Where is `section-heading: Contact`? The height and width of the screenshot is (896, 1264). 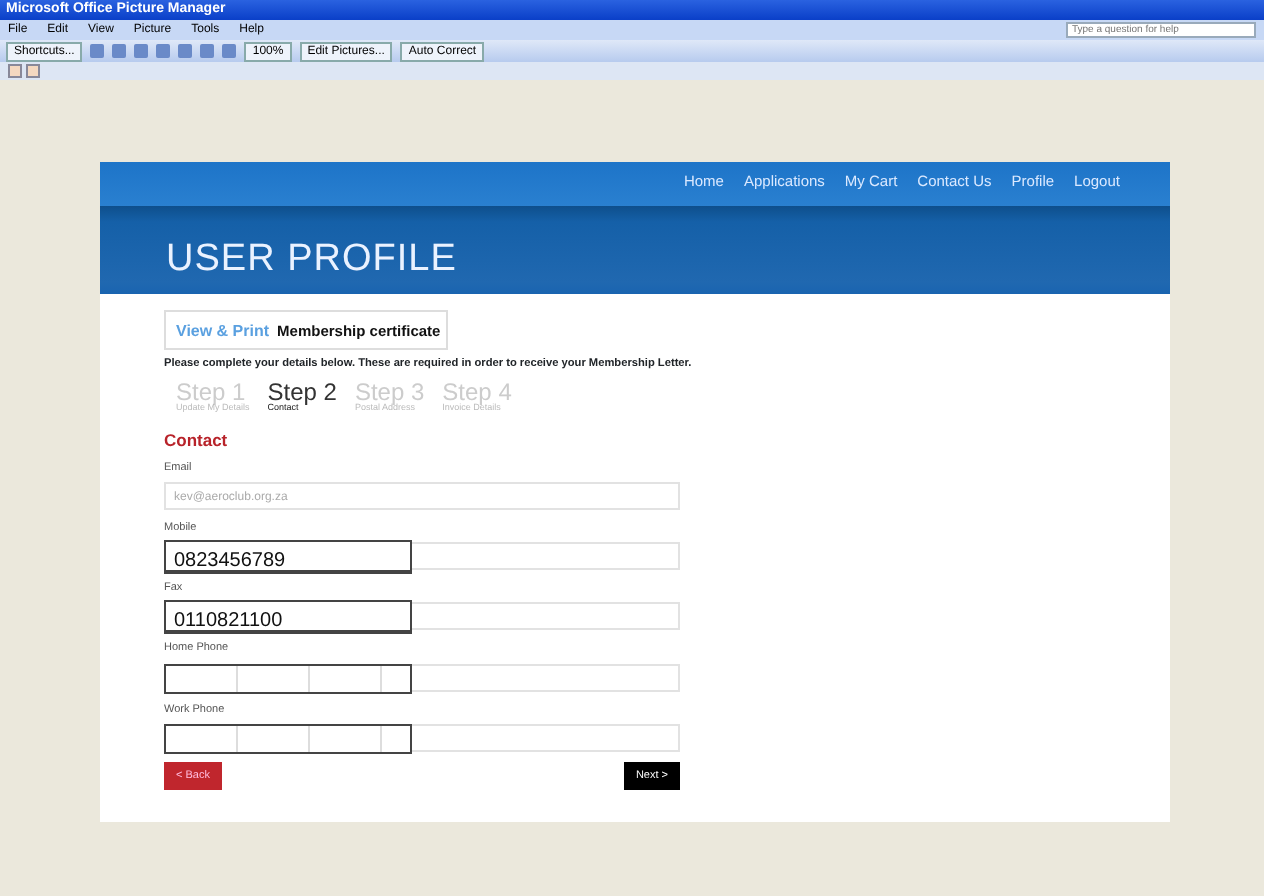 section-heading: Contact is located at coordinates (197, 440).